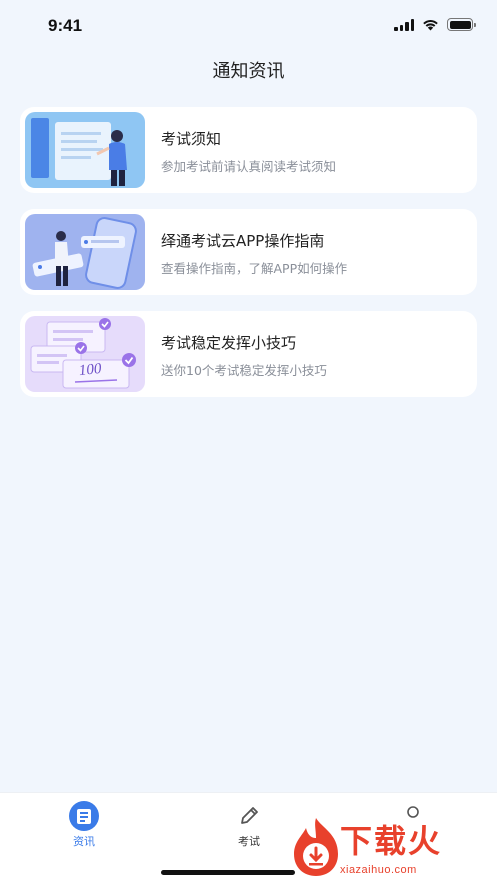 The width and height of the screenshot is (497, 883). I want to click on pencil-icon, so click(249, 815).